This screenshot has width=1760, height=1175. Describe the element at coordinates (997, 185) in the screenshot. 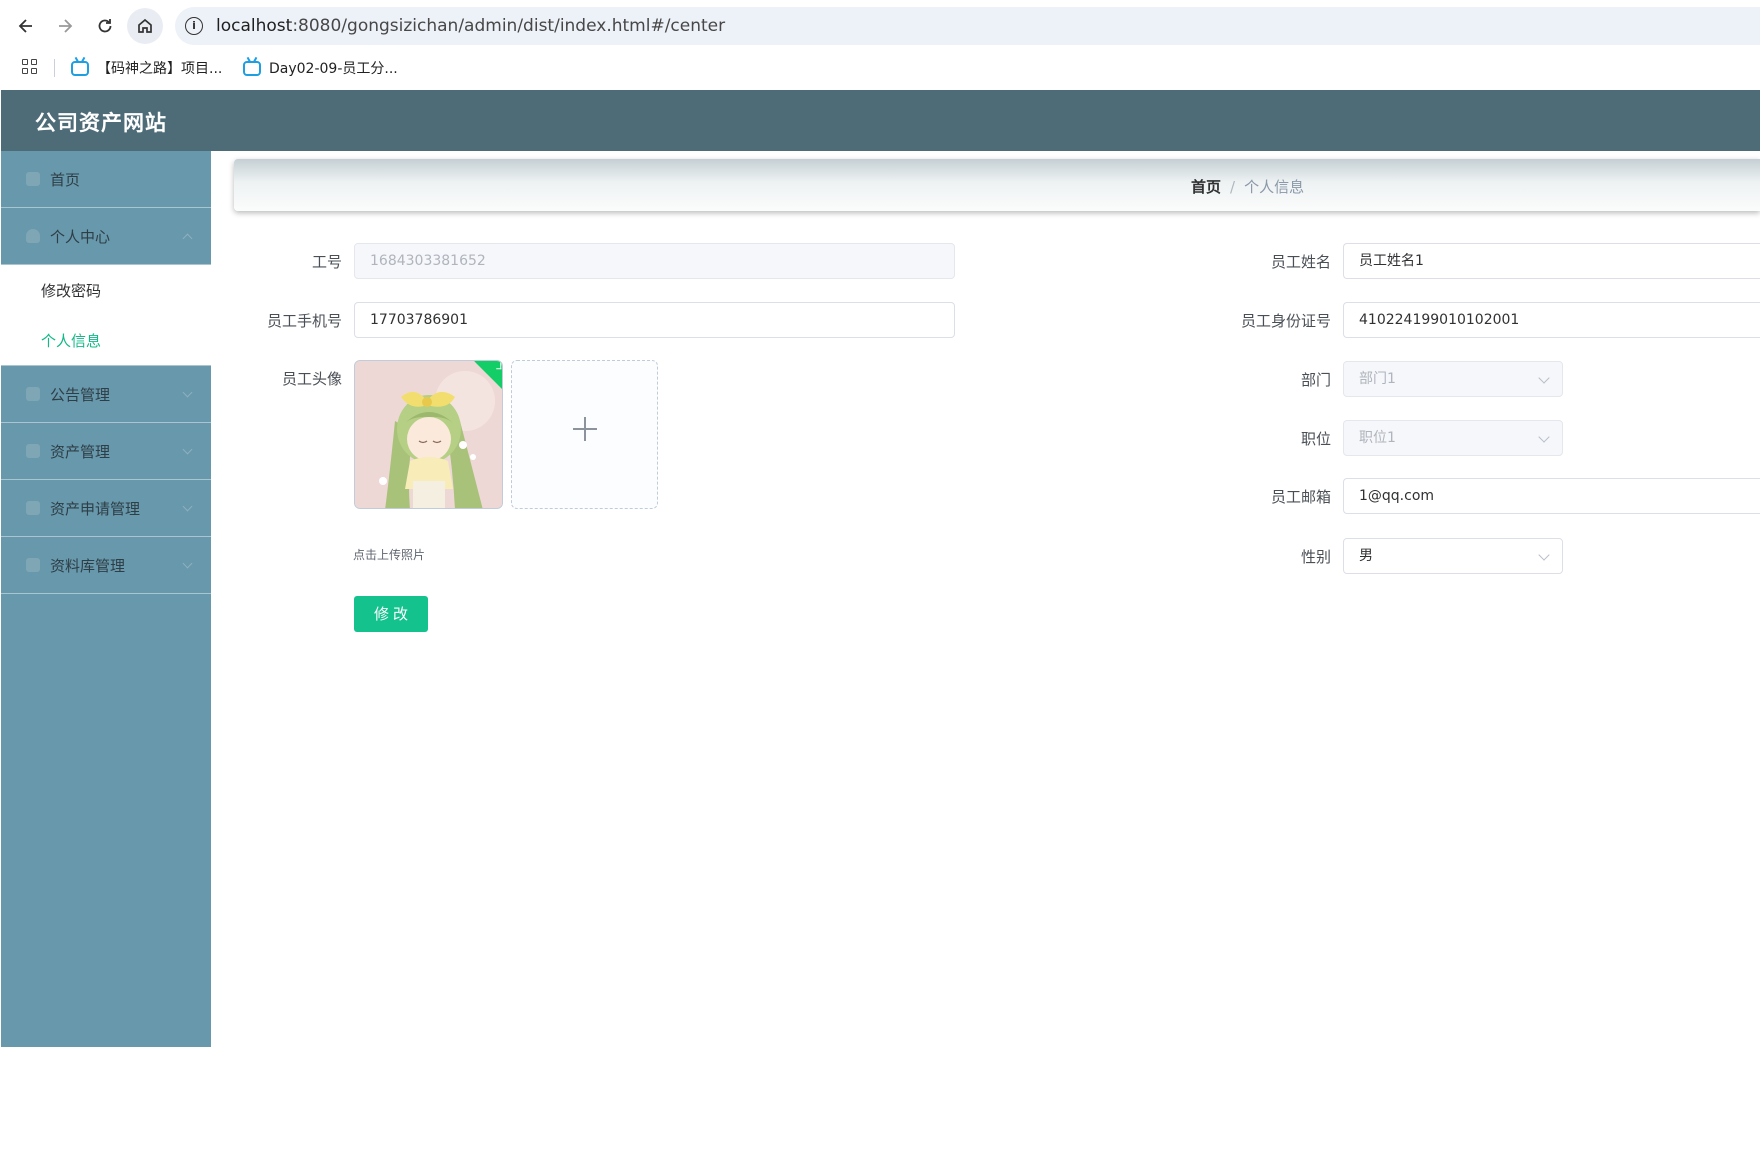

I see `breadcrumb-bar: 首页 / 个人信息` at that location.